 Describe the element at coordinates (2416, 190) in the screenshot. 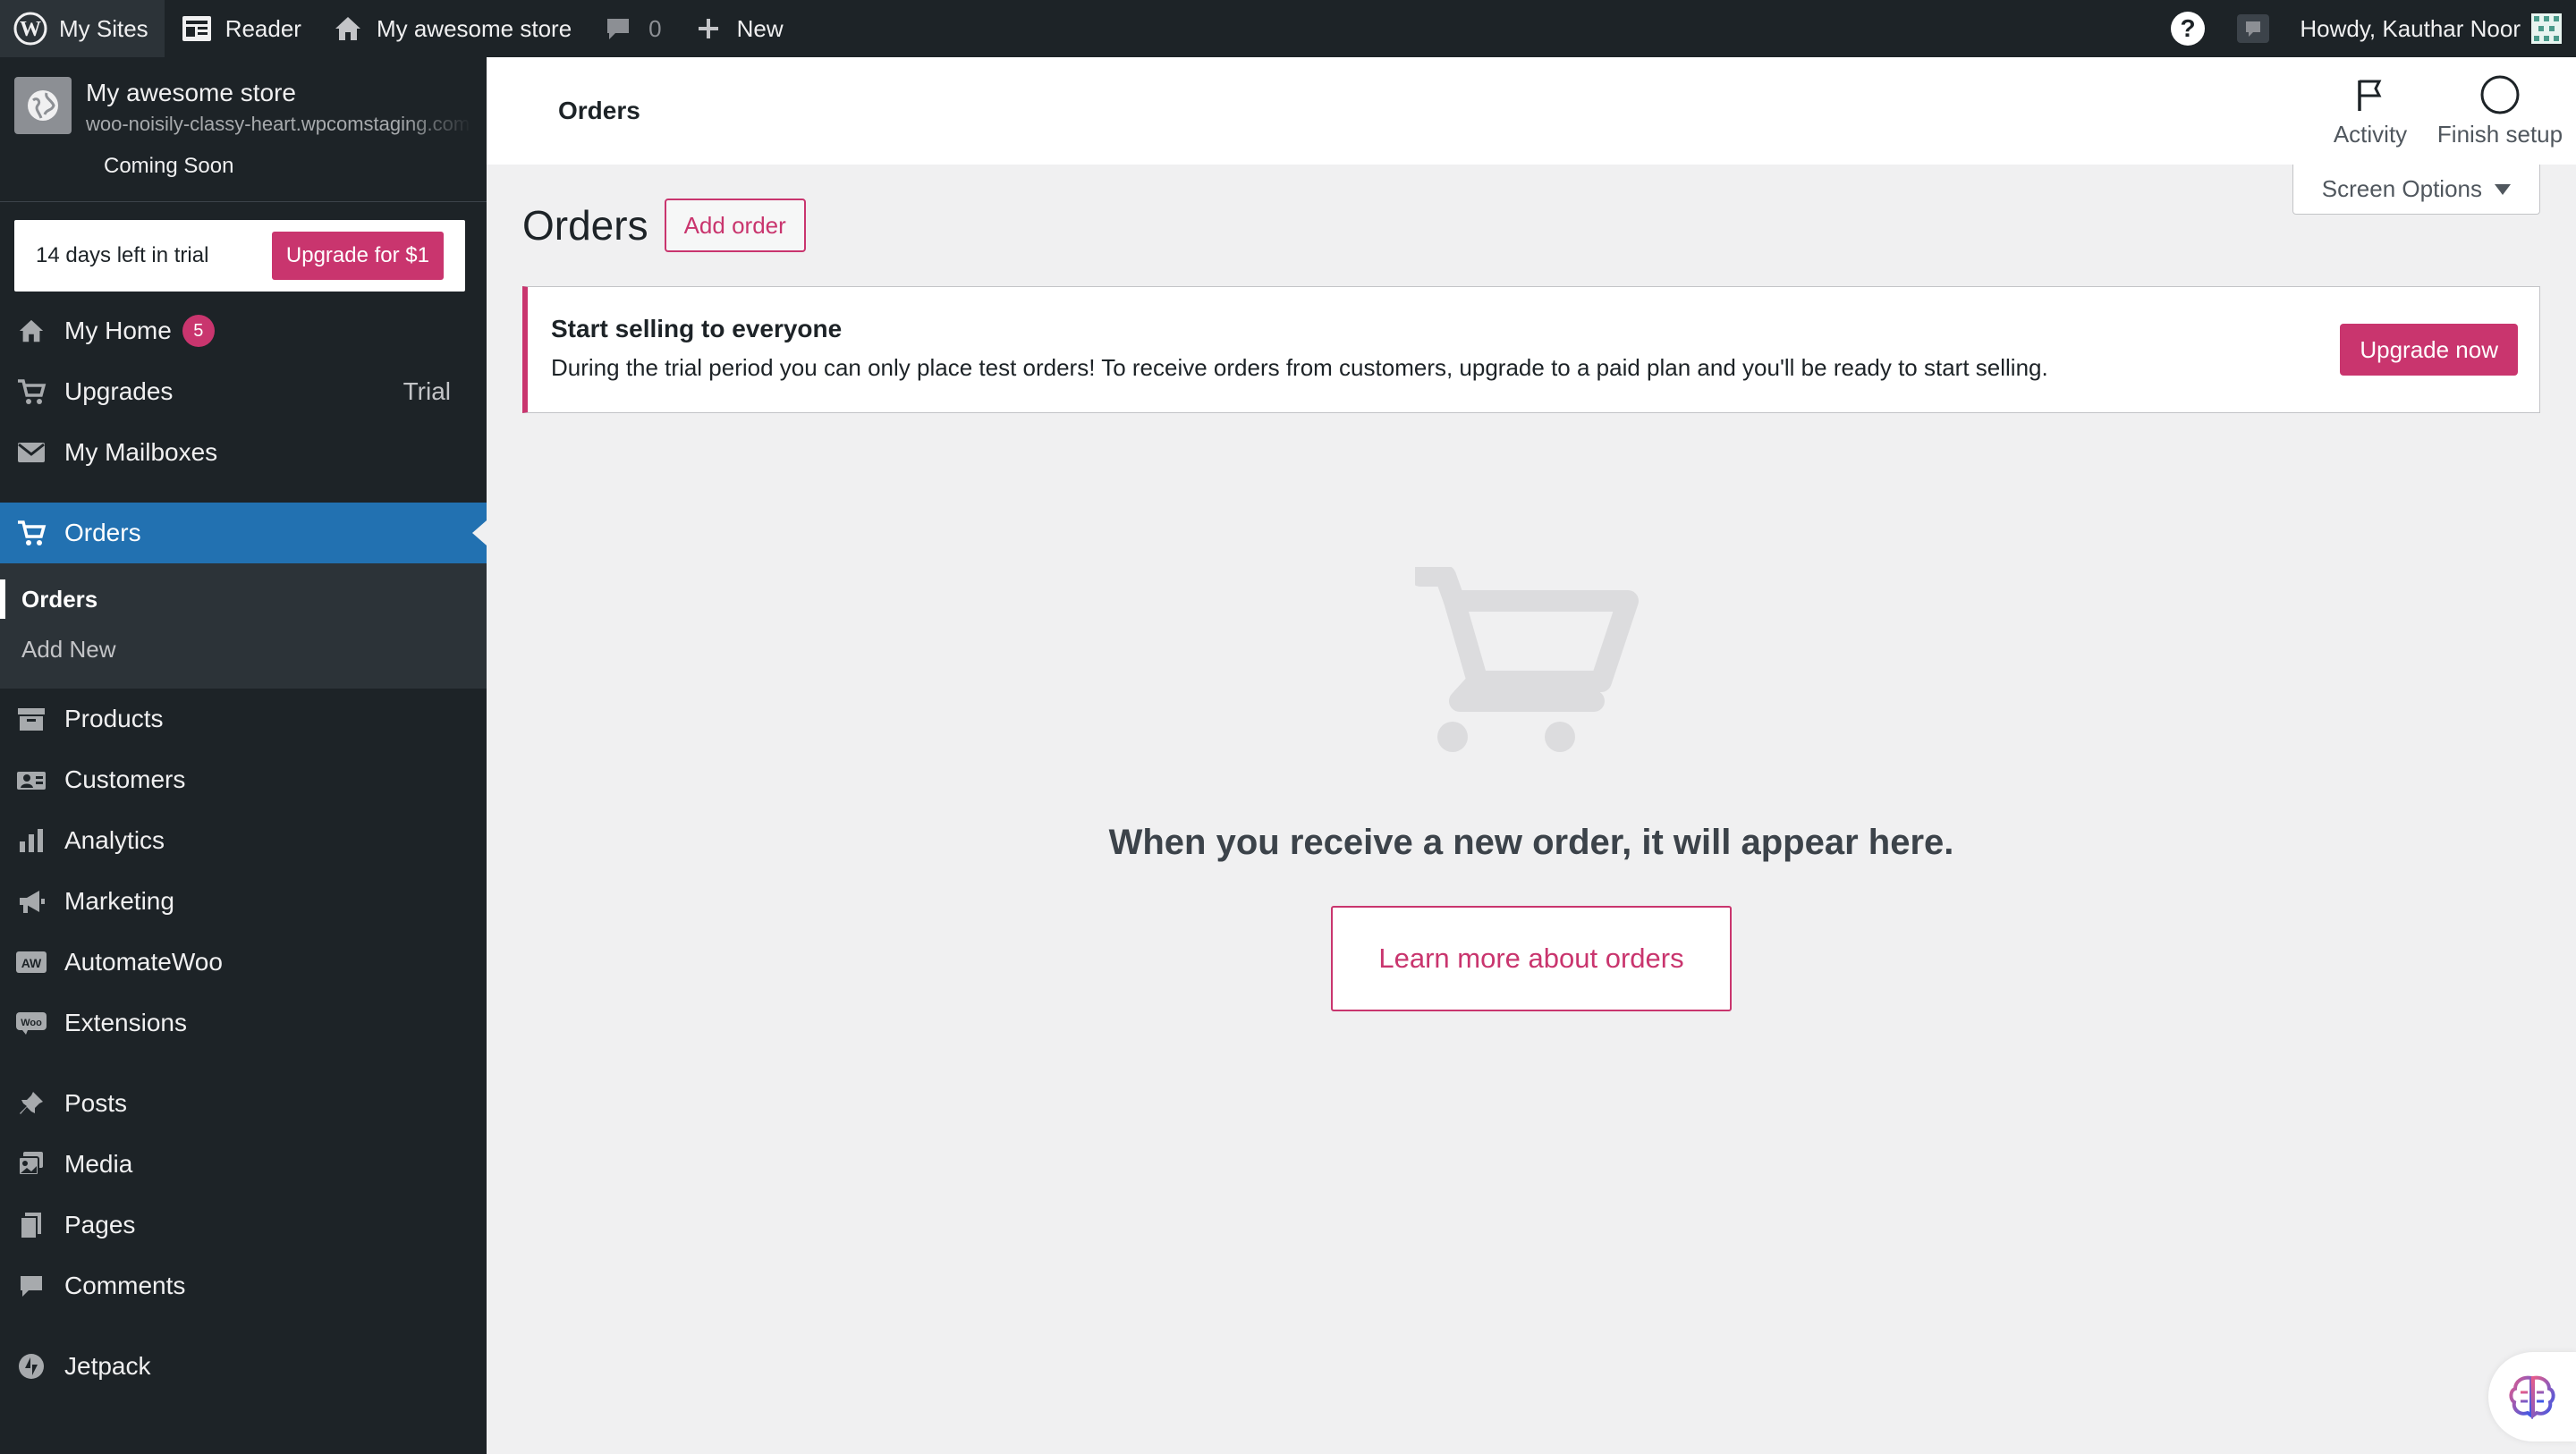

I see `screen-options-button: Screen Options` at that location.